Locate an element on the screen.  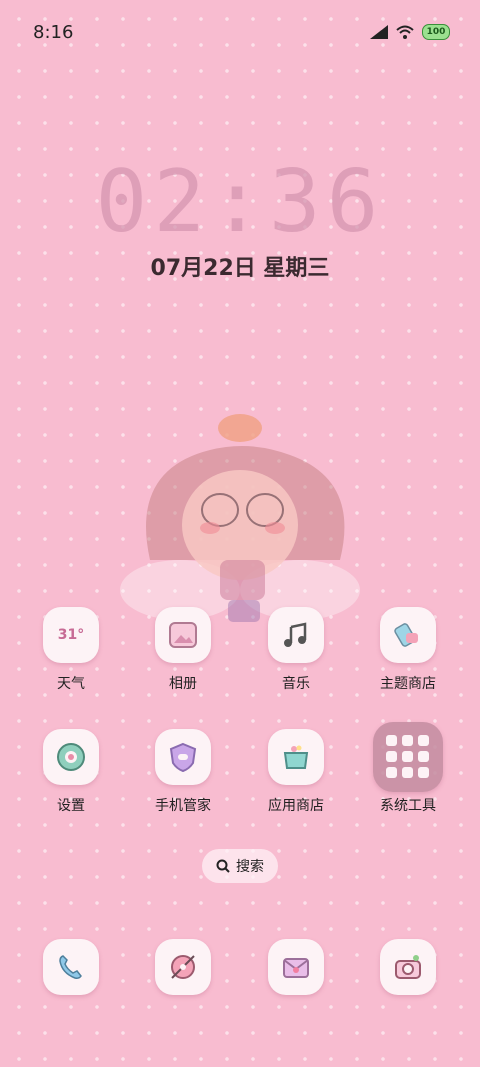
theme-store-icon is located at coordinates (408, 635).